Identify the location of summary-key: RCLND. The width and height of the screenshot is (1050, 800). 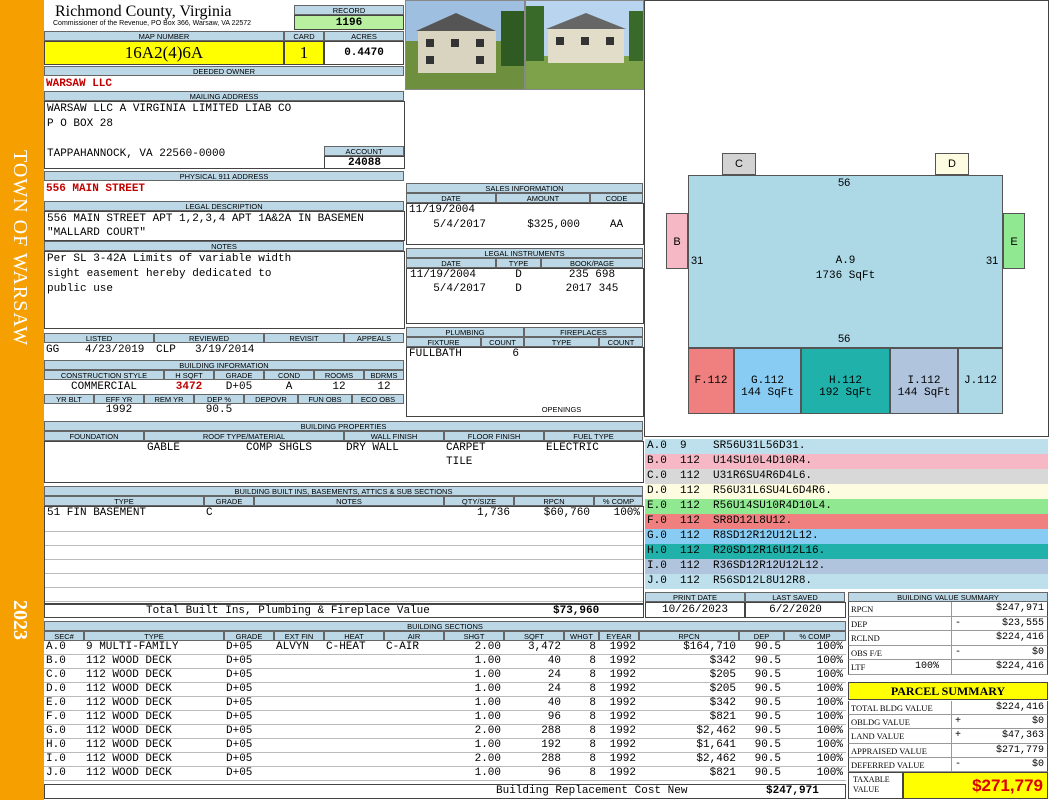
(865, 638).